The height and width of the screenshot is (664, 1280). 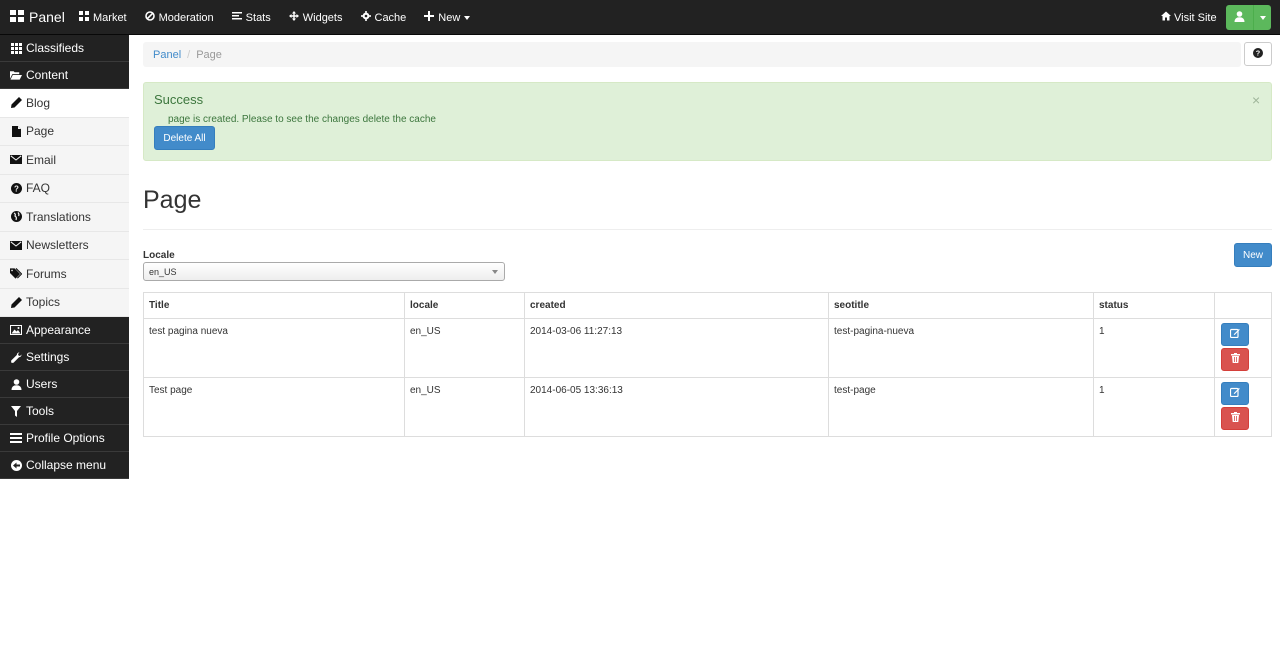 I want to click on sidebar-item-collapse-menu: Collapse menu, so click(x=64, y=465).